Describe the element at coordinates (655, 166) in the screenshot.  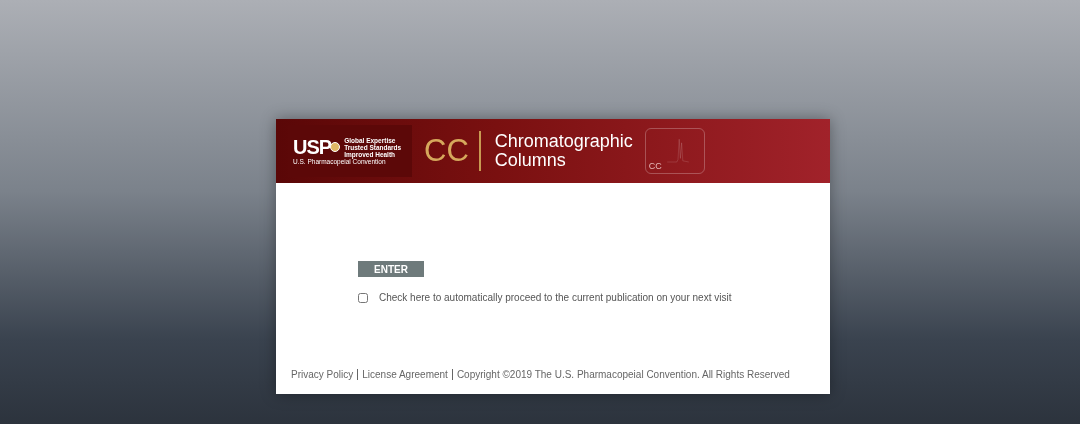
I see `badge-label: CC` at that location.